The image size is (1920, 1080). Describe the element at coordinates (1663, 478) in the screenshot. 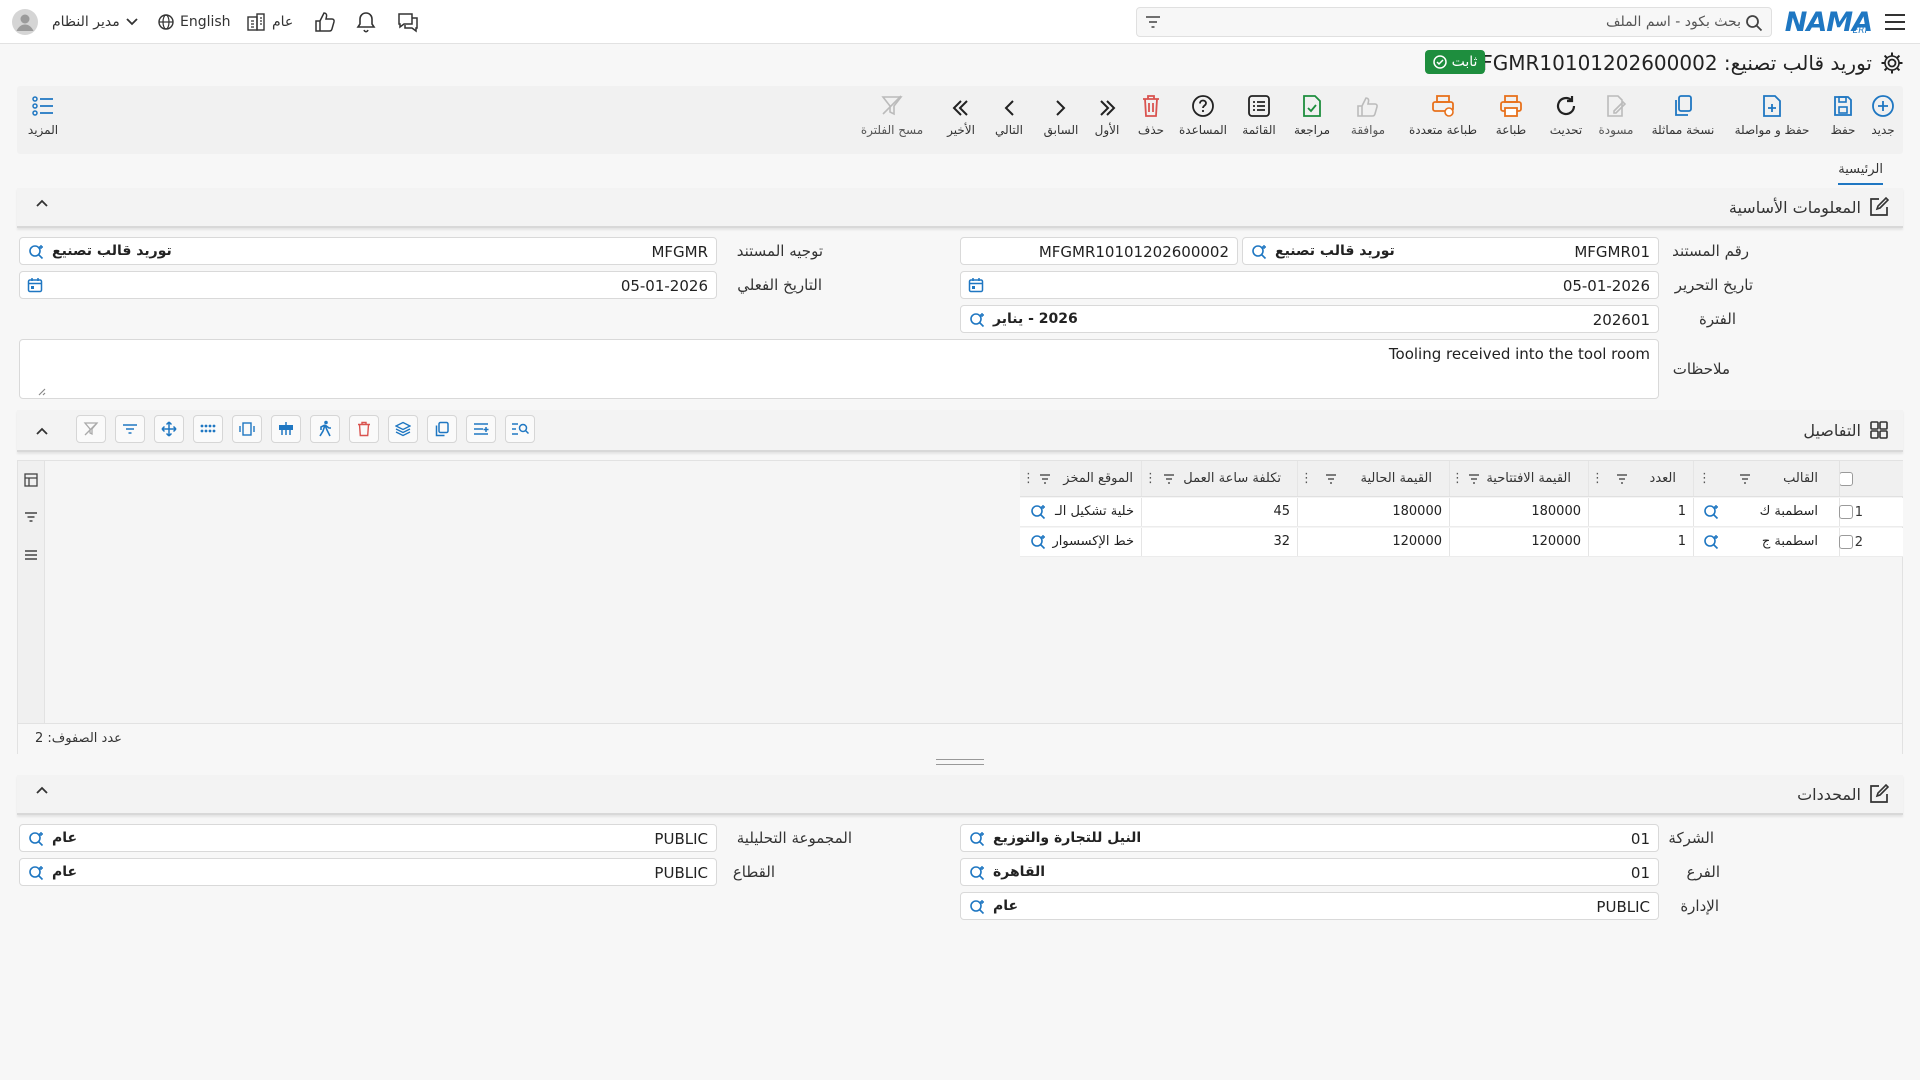

I see `col-header-qty: العدد` at that location.